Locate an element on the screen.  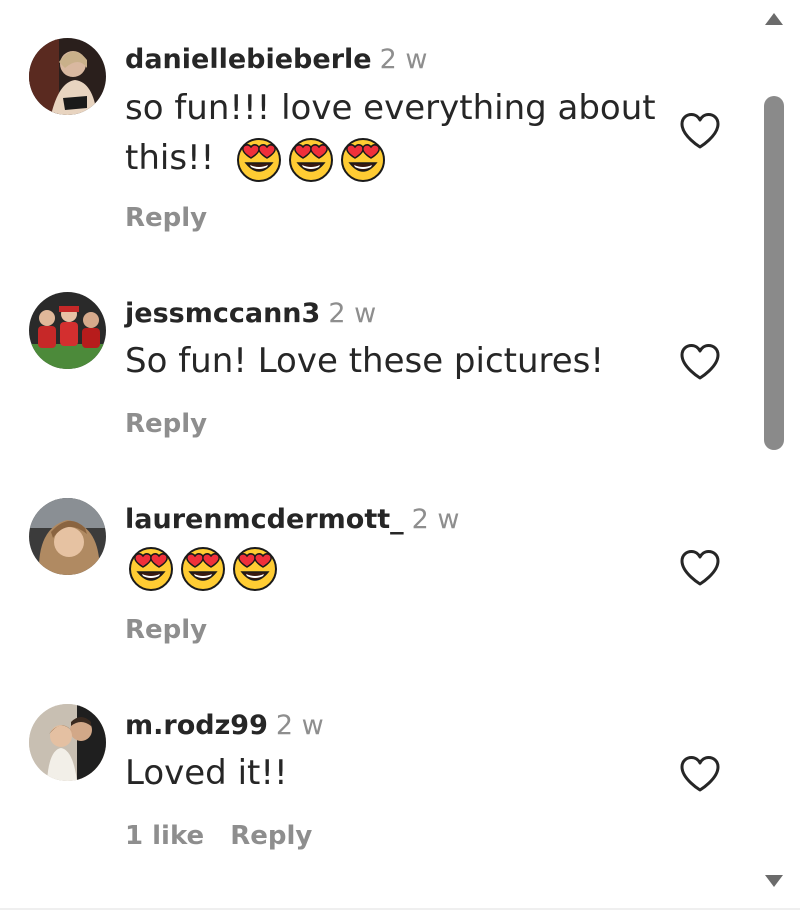
comment-text-fragment: this!! is located at coordinates (170, 158).